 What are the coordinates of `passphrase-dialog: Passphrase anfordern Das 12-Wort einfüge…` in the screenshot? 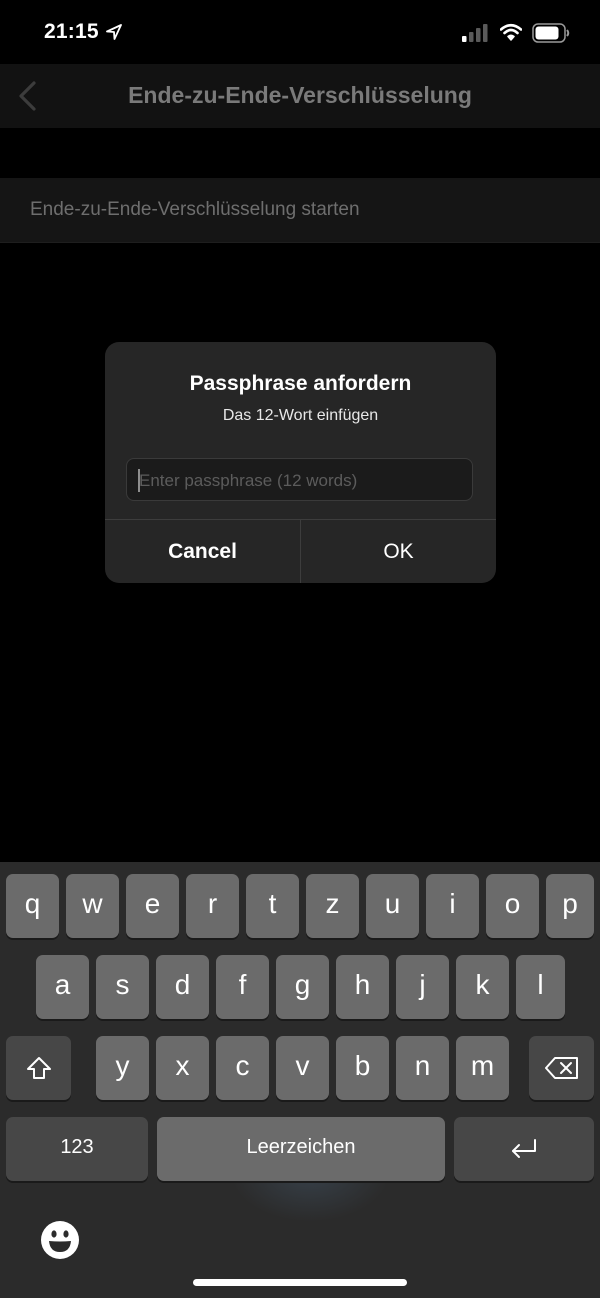 It's located at (300, 462).